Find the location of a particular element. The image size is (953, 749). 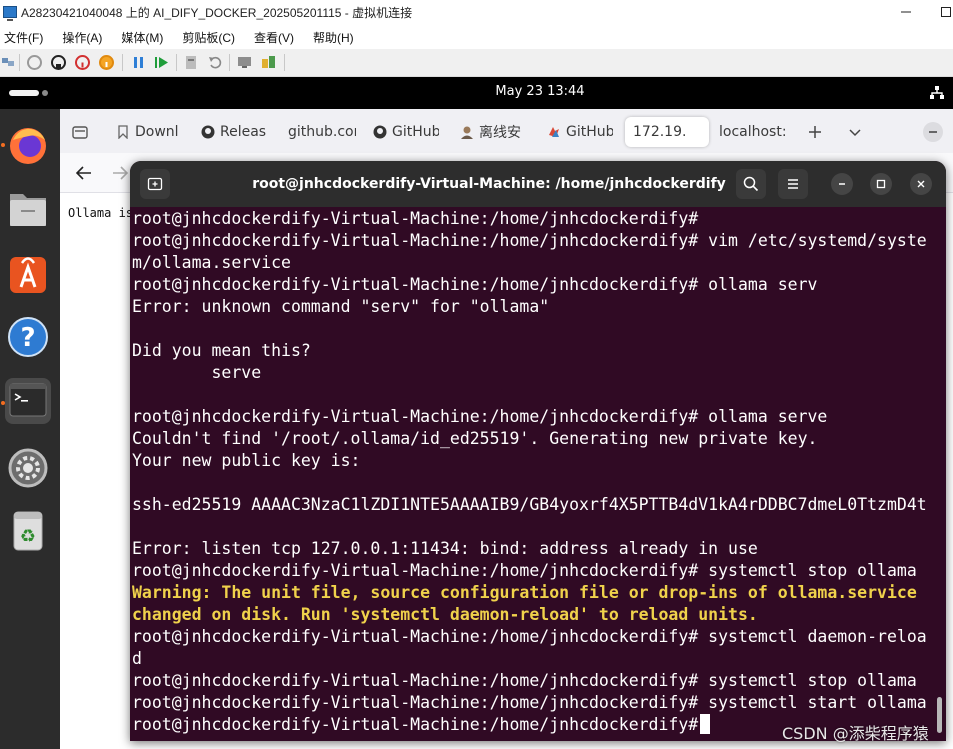

tab-github-1: GitHub is located at coordinates (406, 132).